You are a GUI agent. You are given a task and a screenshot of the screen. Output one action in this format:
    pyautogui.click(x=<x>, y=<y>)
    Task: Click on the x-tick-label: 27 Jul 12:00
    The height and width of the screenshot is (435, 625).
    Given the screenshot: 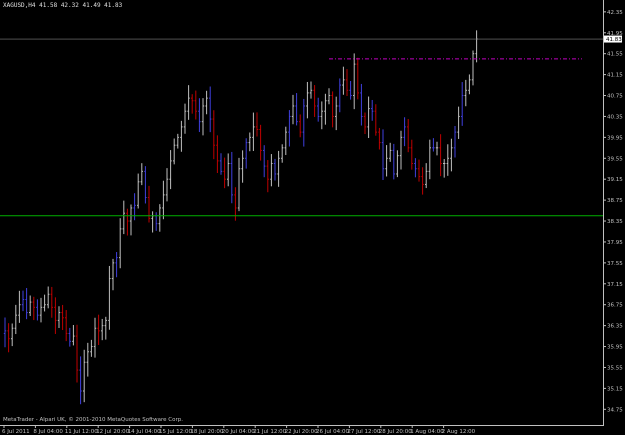 What is the action you would take?
    pyautogui.click(x=363, y=432)
    